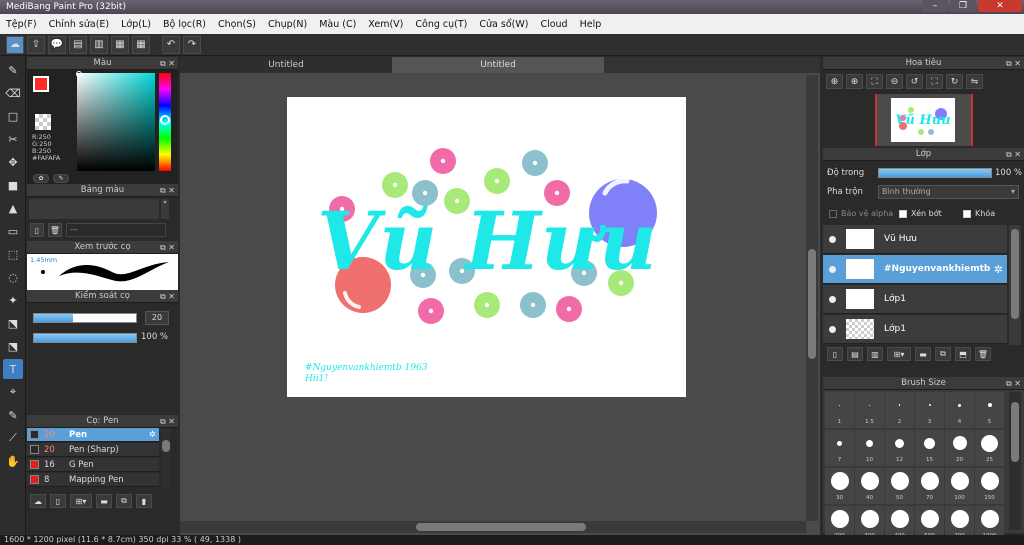  I want to click on zoom-out-icon: ⊖, so click(894, 81).